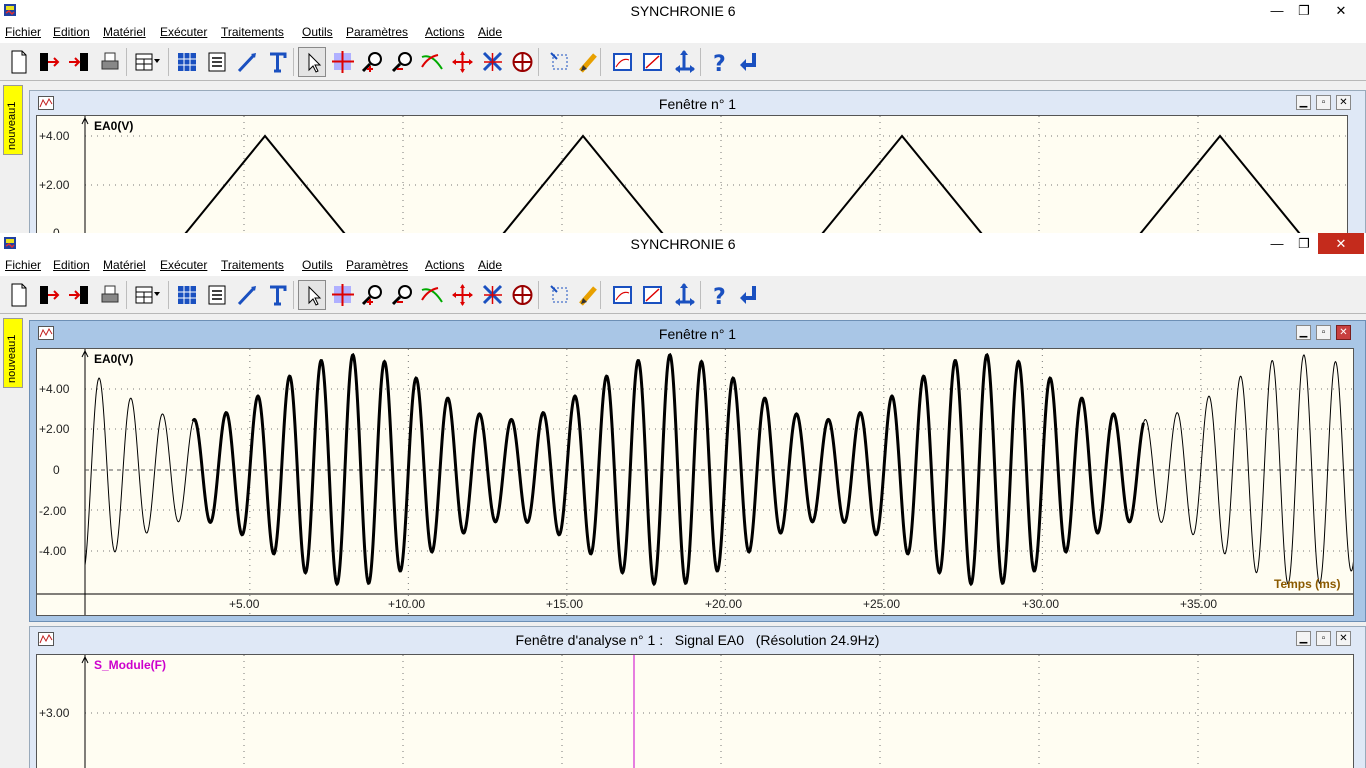  What do you see at coordinates (1323, 638) in the screenshot?
I see `analysis-window-maximize: ▫` at bounding box center [1323, 638].